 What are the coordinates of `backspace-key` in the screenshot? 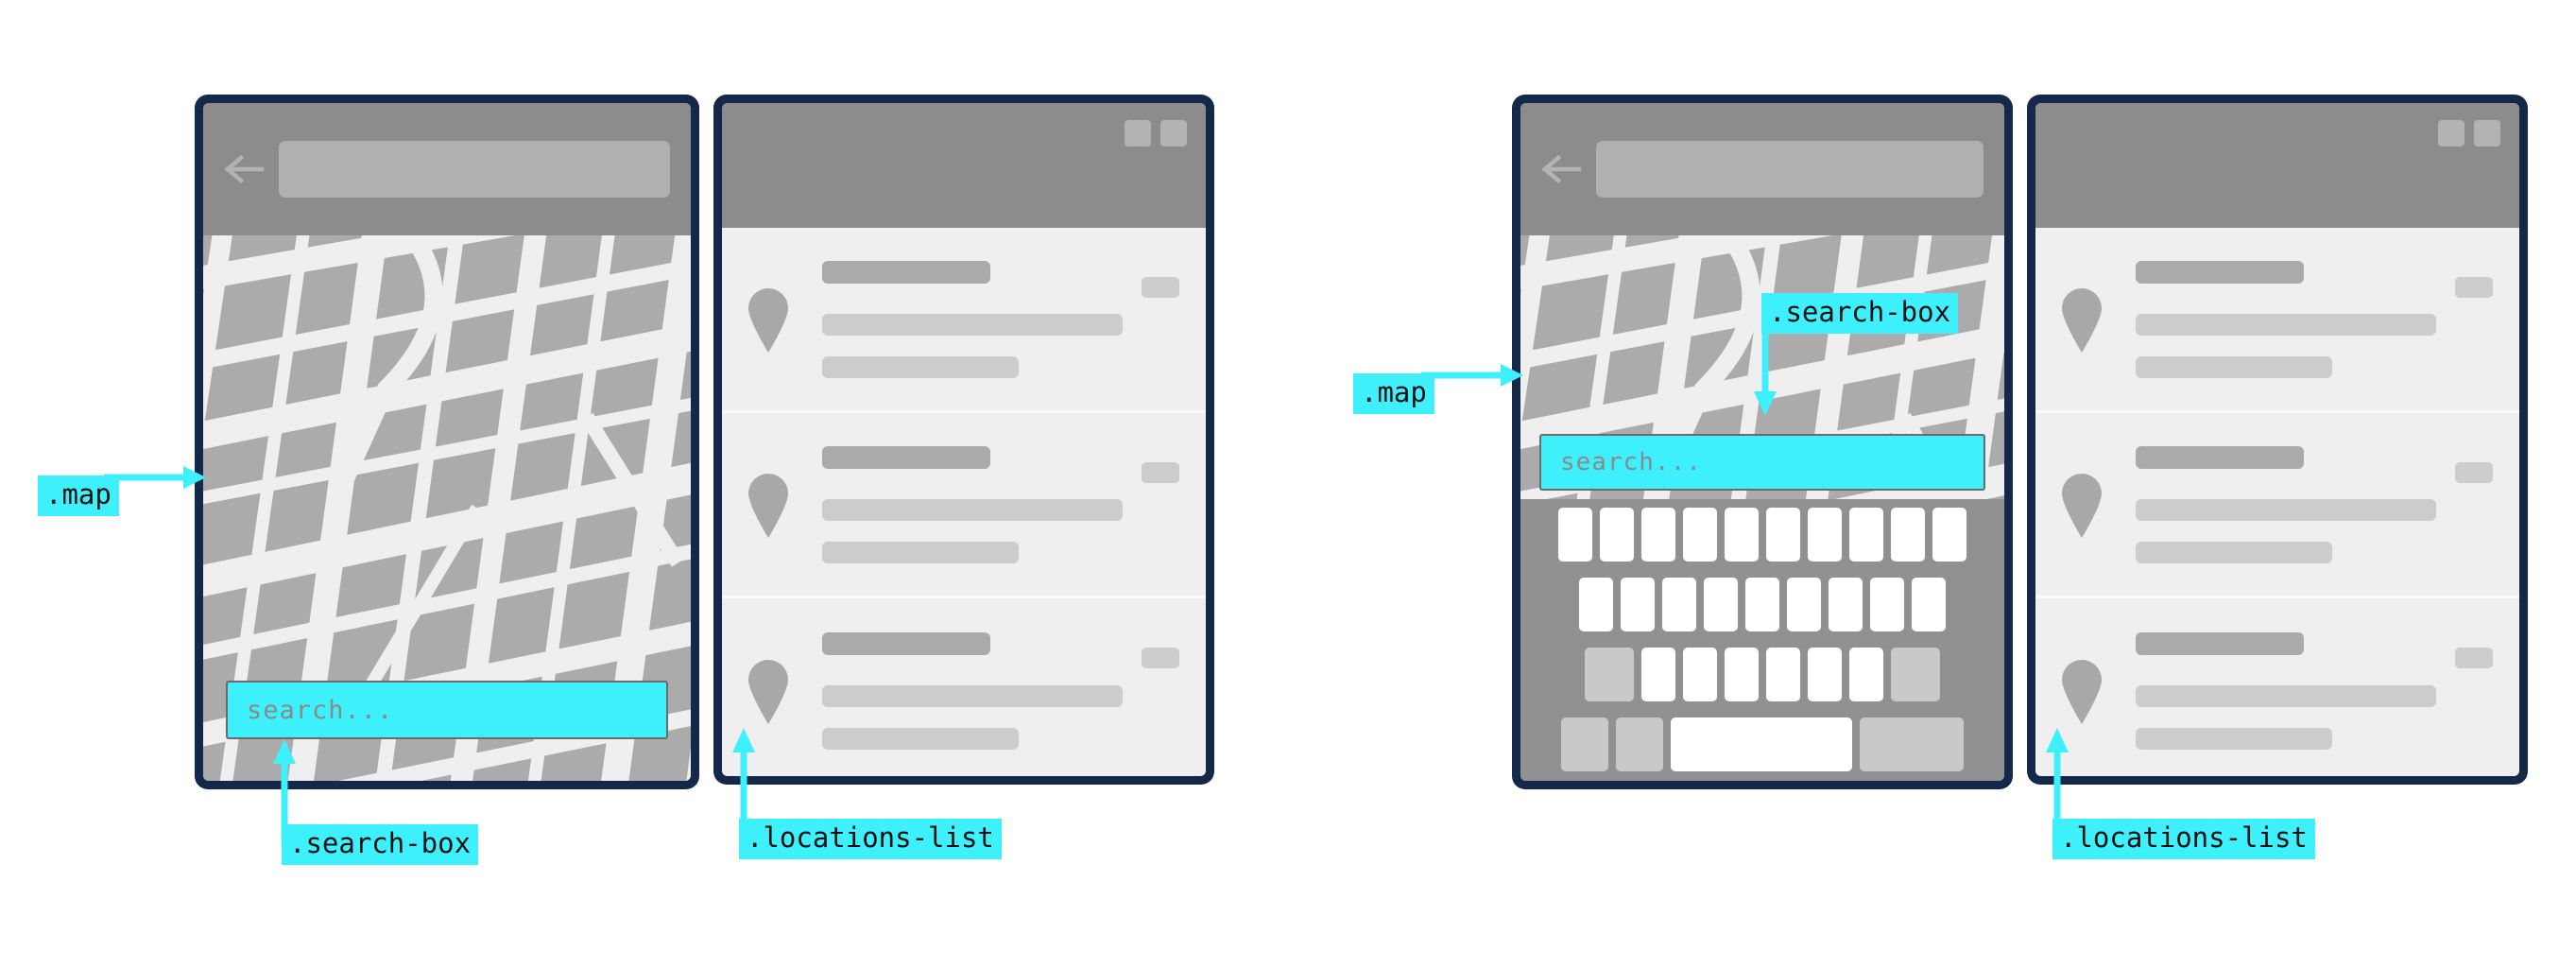 It's located at (1915, 674).